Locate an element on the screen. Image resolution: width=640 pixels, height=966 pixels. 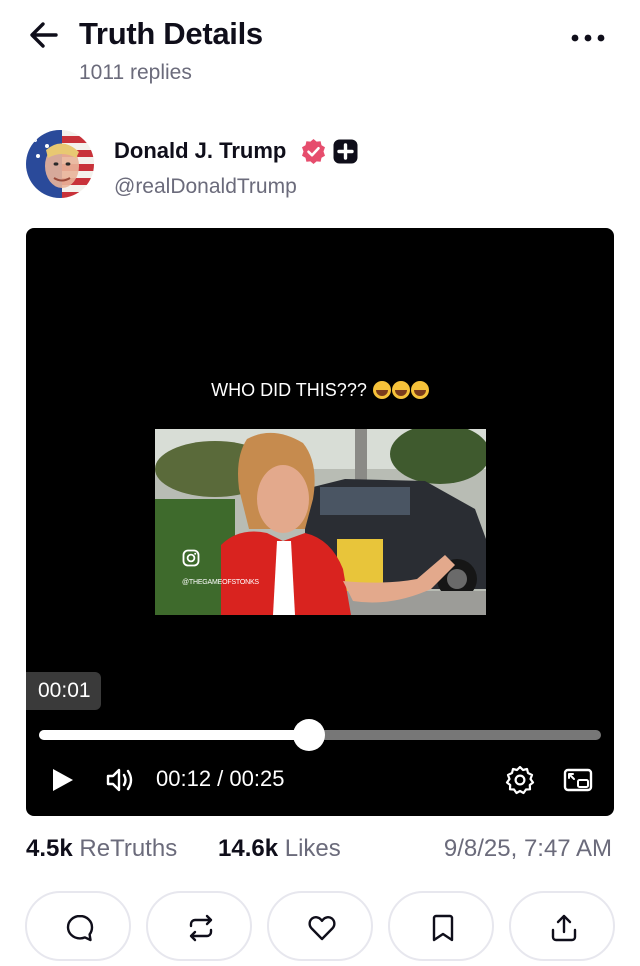
caption-text: WHO DID THIS??? is located at coordinates (289, 390).